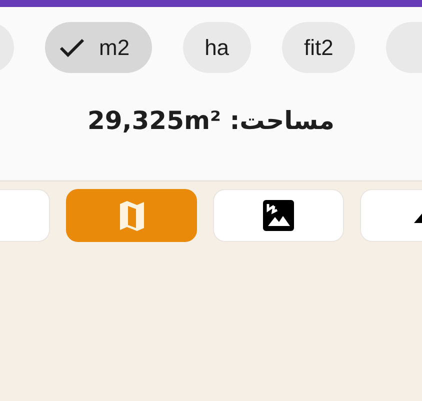  I want to click on unit-chip: m2, so click(98, 47).